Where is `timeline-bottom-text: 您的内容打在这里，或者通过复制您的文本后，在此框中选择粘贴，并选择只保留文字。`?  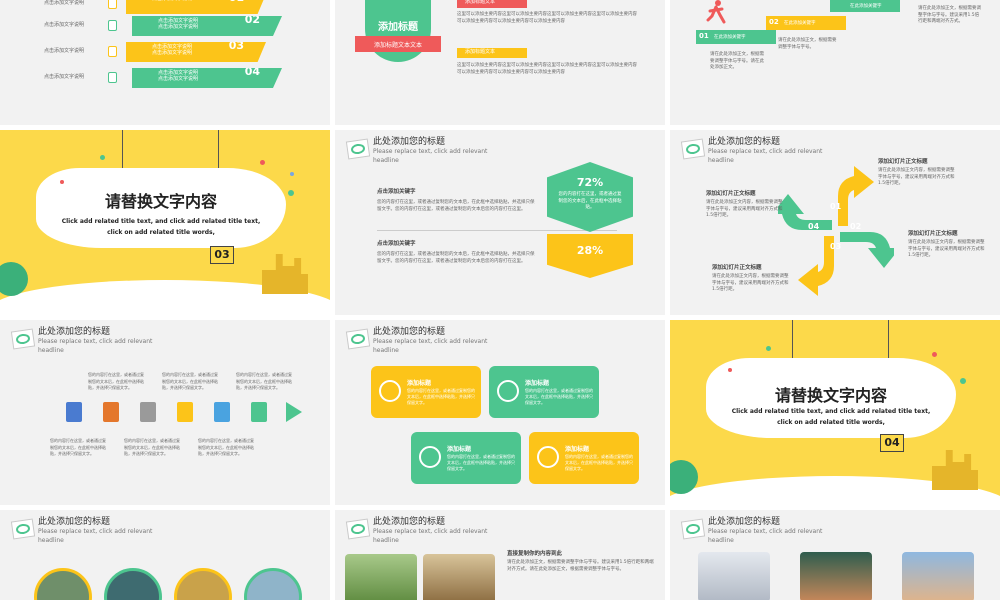 timeline-bottom-text: 您的内容打在这里，或者通过复制您的文本后，在此框中选择粘贴，并选择只保留文字。 is located at coordinates (78, 447).